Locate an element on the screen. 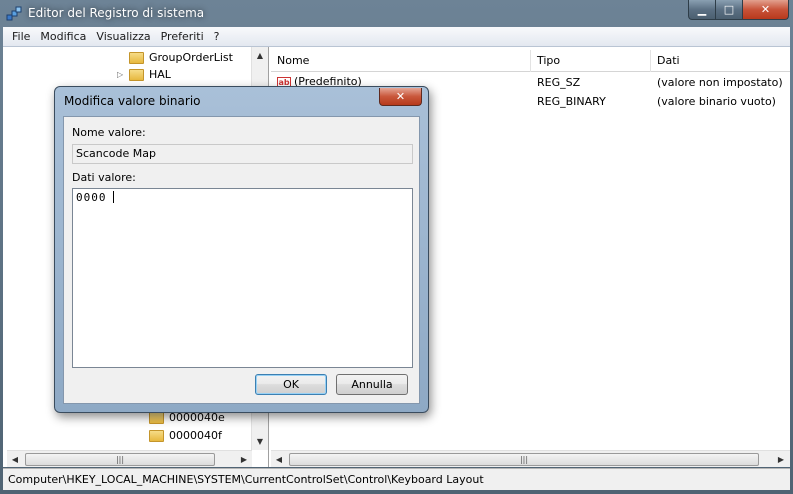  minimize-icon: ▁ is located at coordinates (702, 9).